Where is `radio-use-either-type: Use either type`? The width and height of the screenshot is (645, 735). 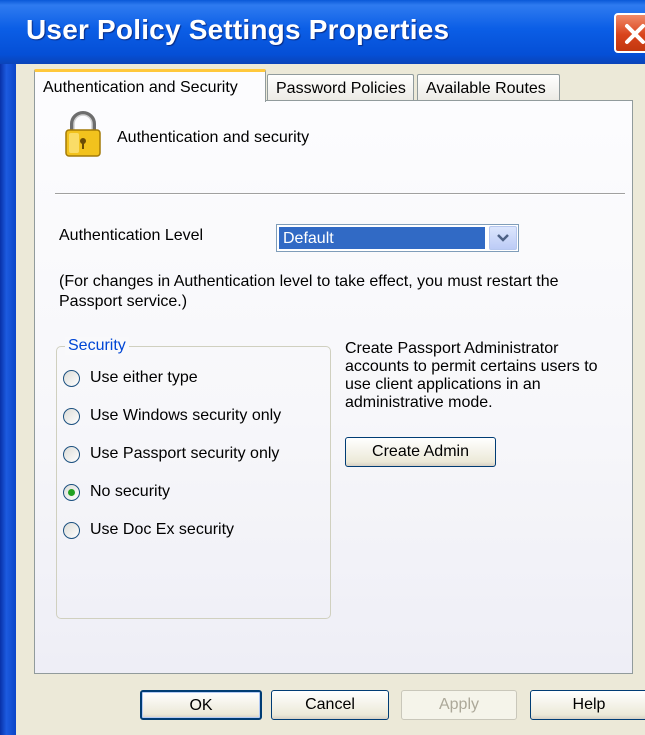
radio-use-either-type: Use either type is located at coordinates (130, 380).